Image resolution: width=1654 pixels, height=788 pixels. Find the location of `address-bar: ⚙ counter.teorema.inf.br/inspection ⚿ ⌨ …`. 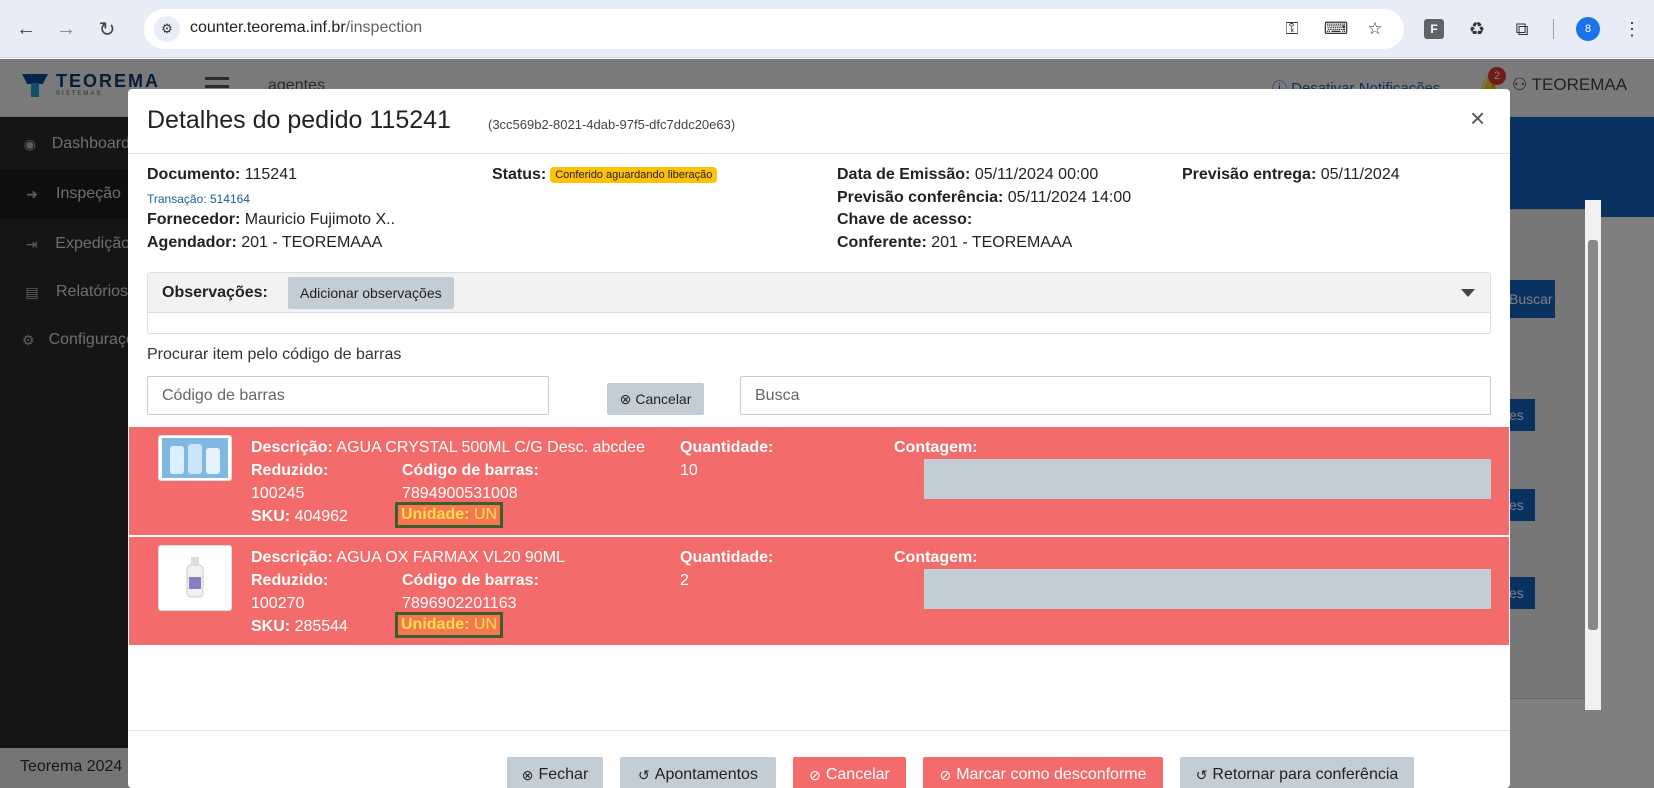

address-bar: ⚙ counter.teorema.inf.br/inspection ⚿ ⌨ … is located at coordinates (774, 29).